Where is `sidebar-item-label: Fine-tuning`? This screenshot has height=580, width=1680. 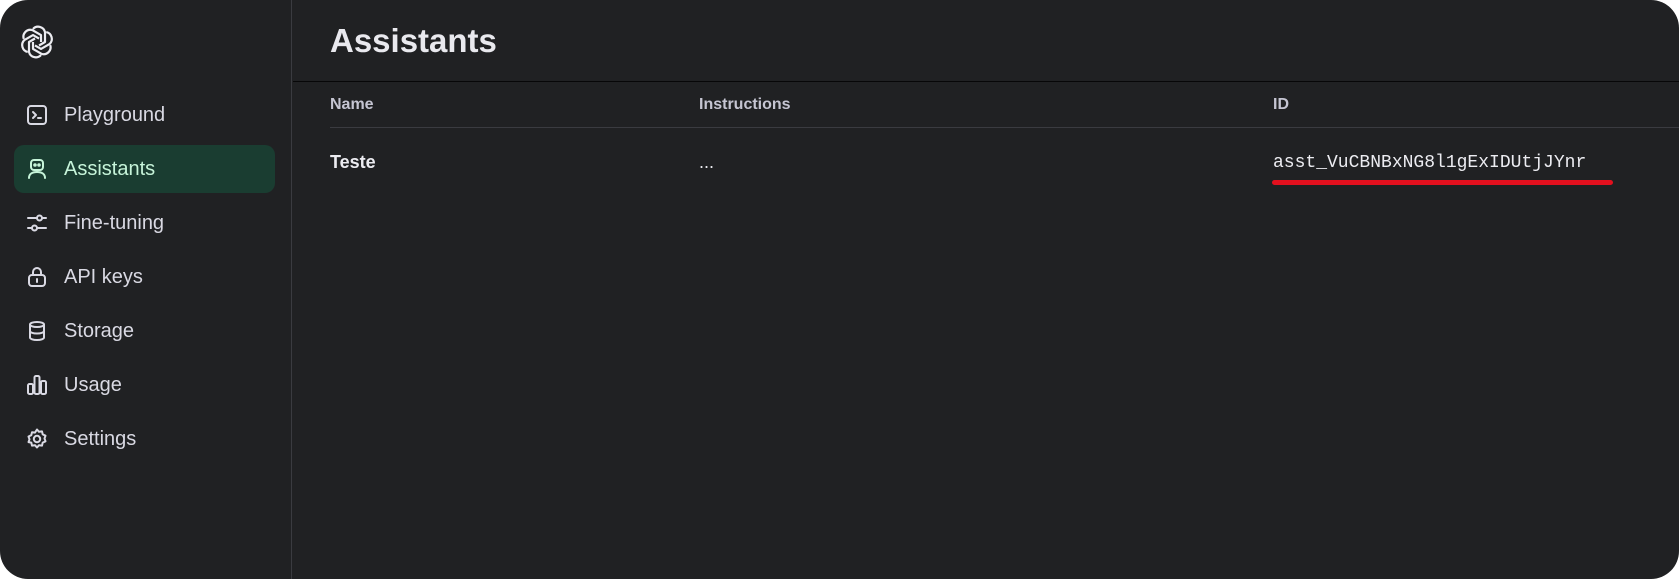
sidebar-item-label: Fine-tuning is located at coordinates (114, 222).